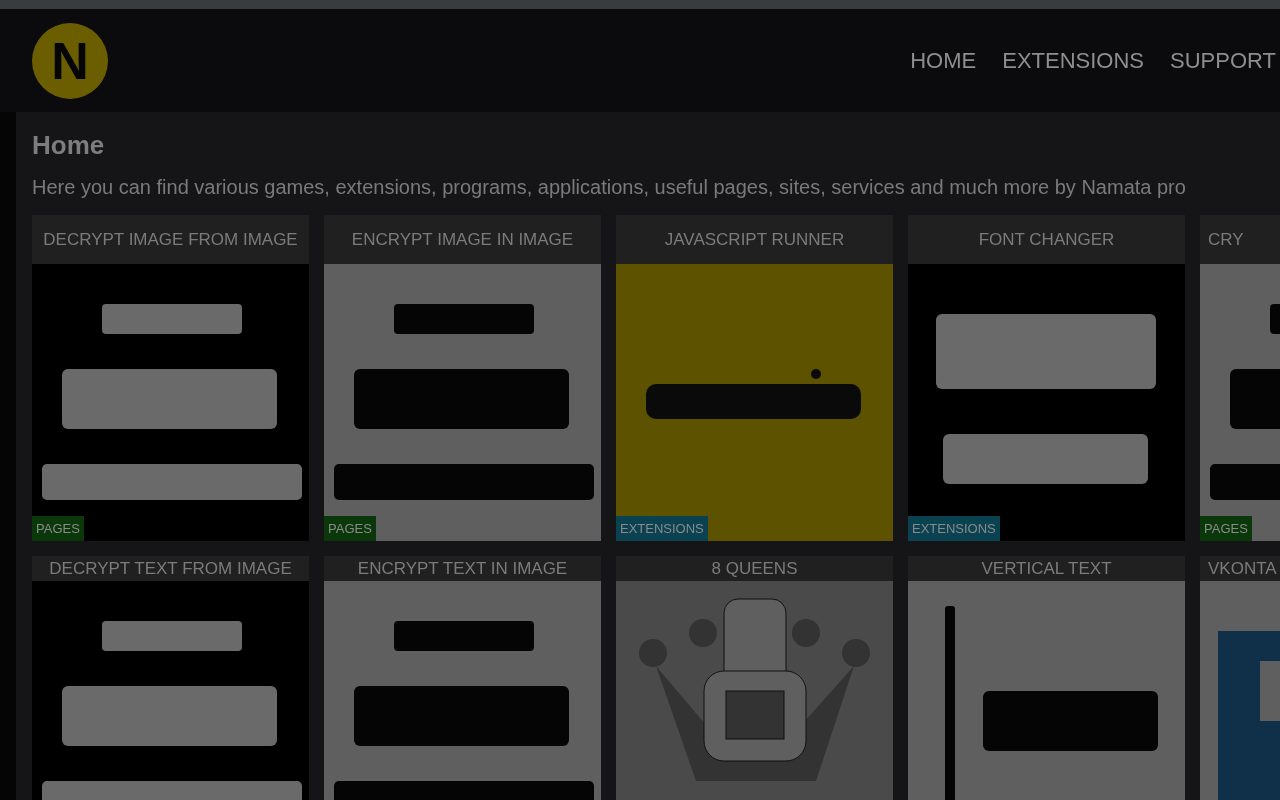 The image size is (1280, 800). I want to click on page-title: Home, so click(69, 145).